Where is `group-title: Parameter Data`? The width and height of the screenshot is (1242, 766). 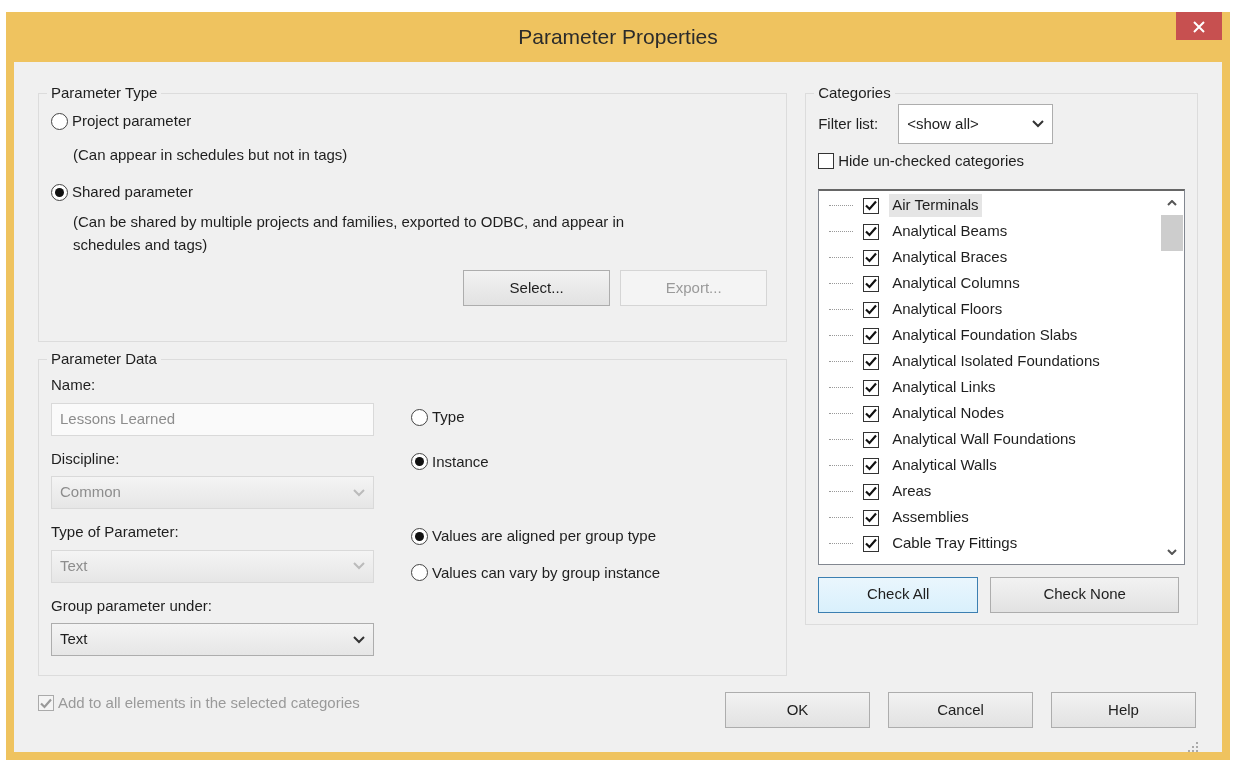 group-title: Parameter Data is located at coordinates (104, 359).